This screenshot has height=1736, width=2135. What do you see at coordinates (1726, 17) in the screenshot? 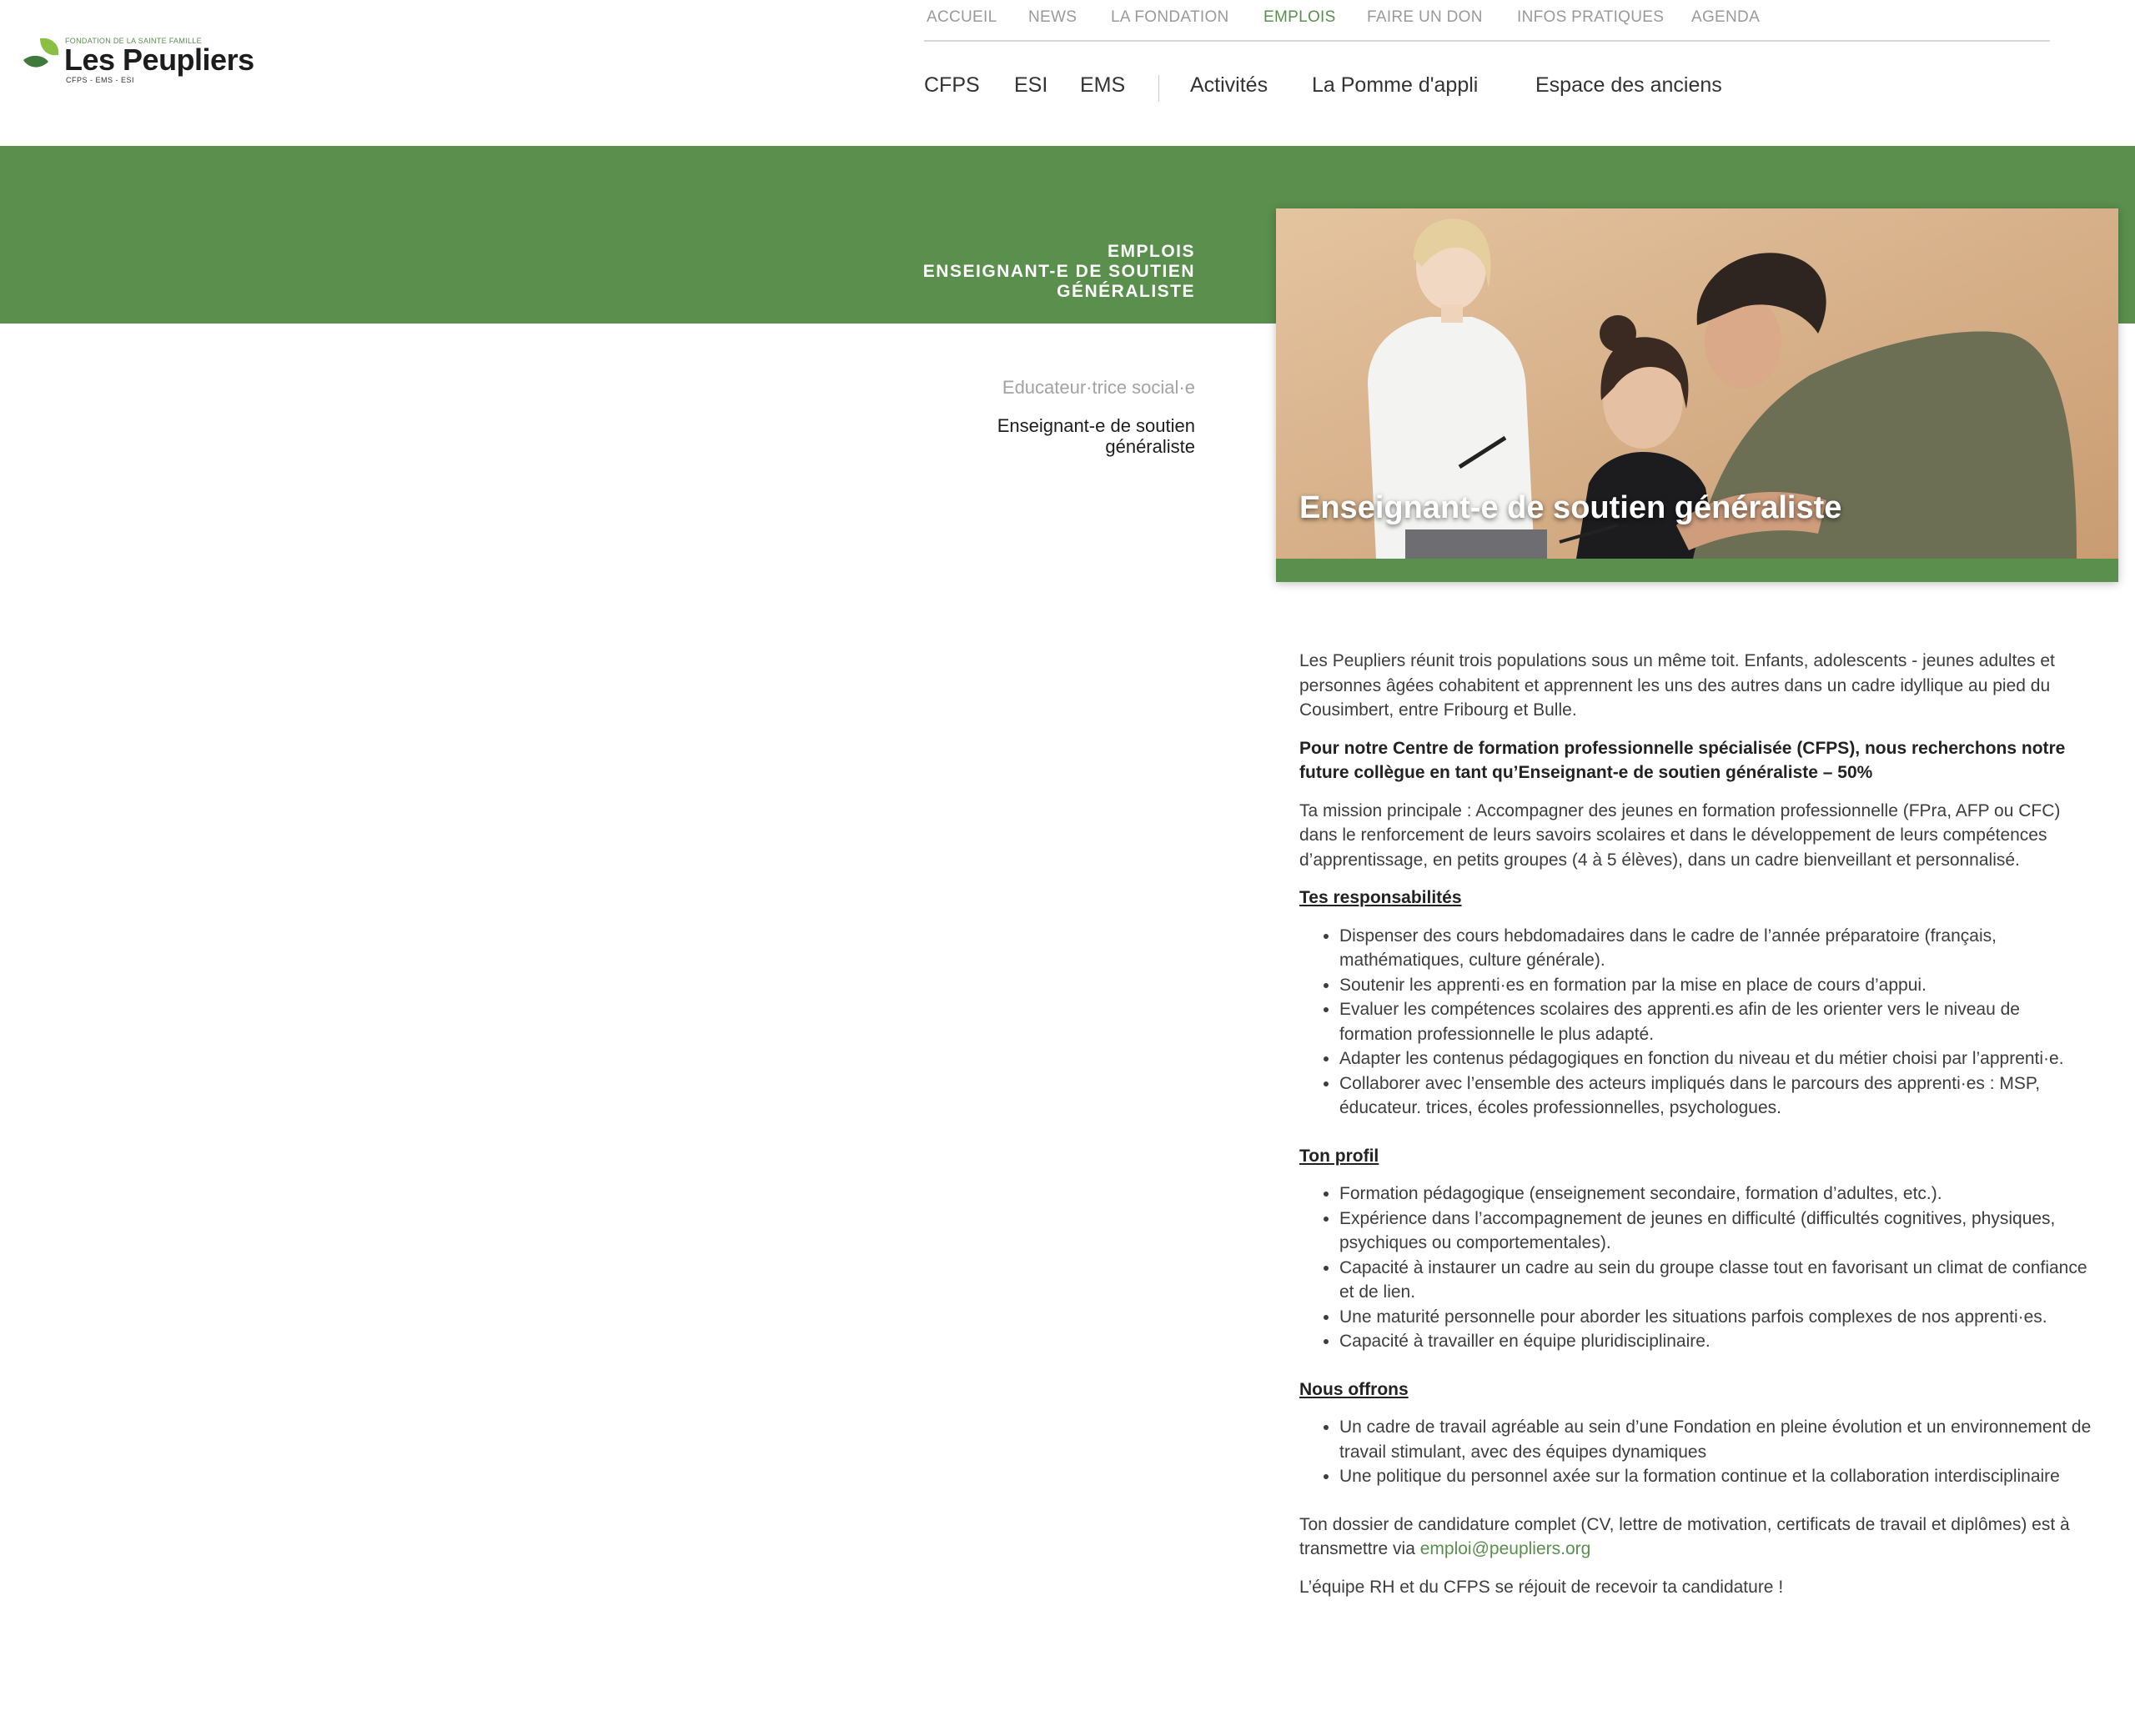
I see `topnav-agenda: AGENDA` at bounding box center [1726, 17].